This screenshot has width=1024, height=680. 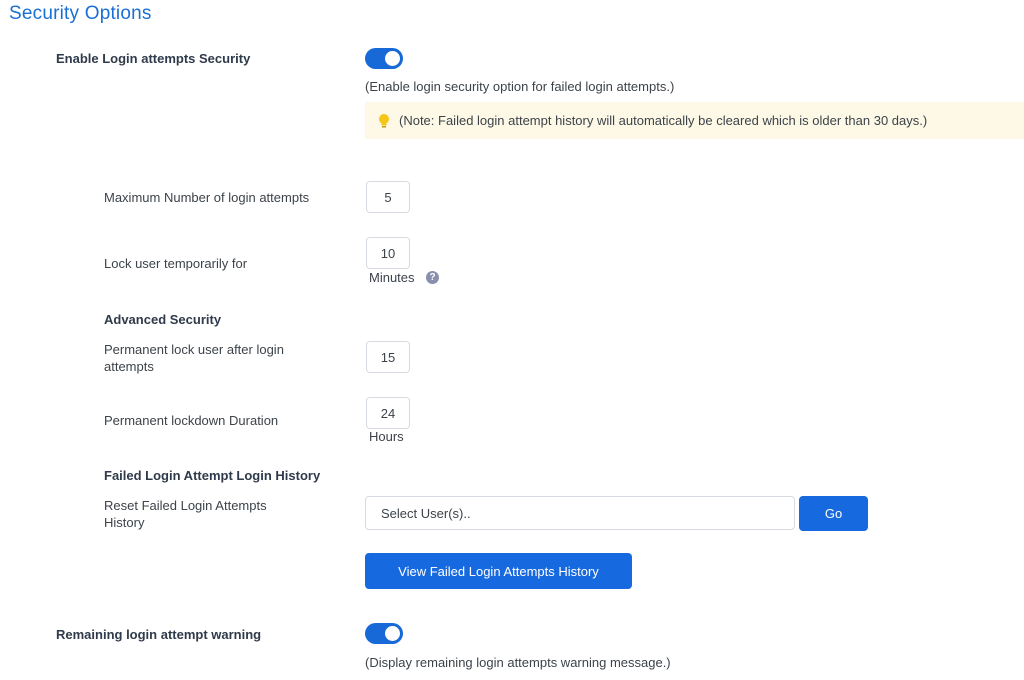 What do you see at coordinates (388, 357) in the screenshot?
I see `perm-lock-input: 15` at bounding box center [388, 357].